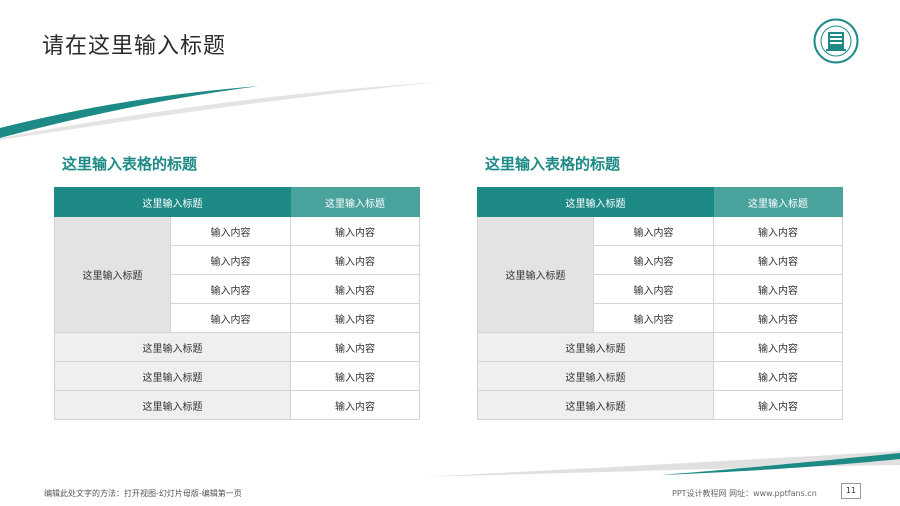  Describe the element at coordinates (134, 46) in the screenshot. I see `page-title: 请在这里输入标题` at that location.